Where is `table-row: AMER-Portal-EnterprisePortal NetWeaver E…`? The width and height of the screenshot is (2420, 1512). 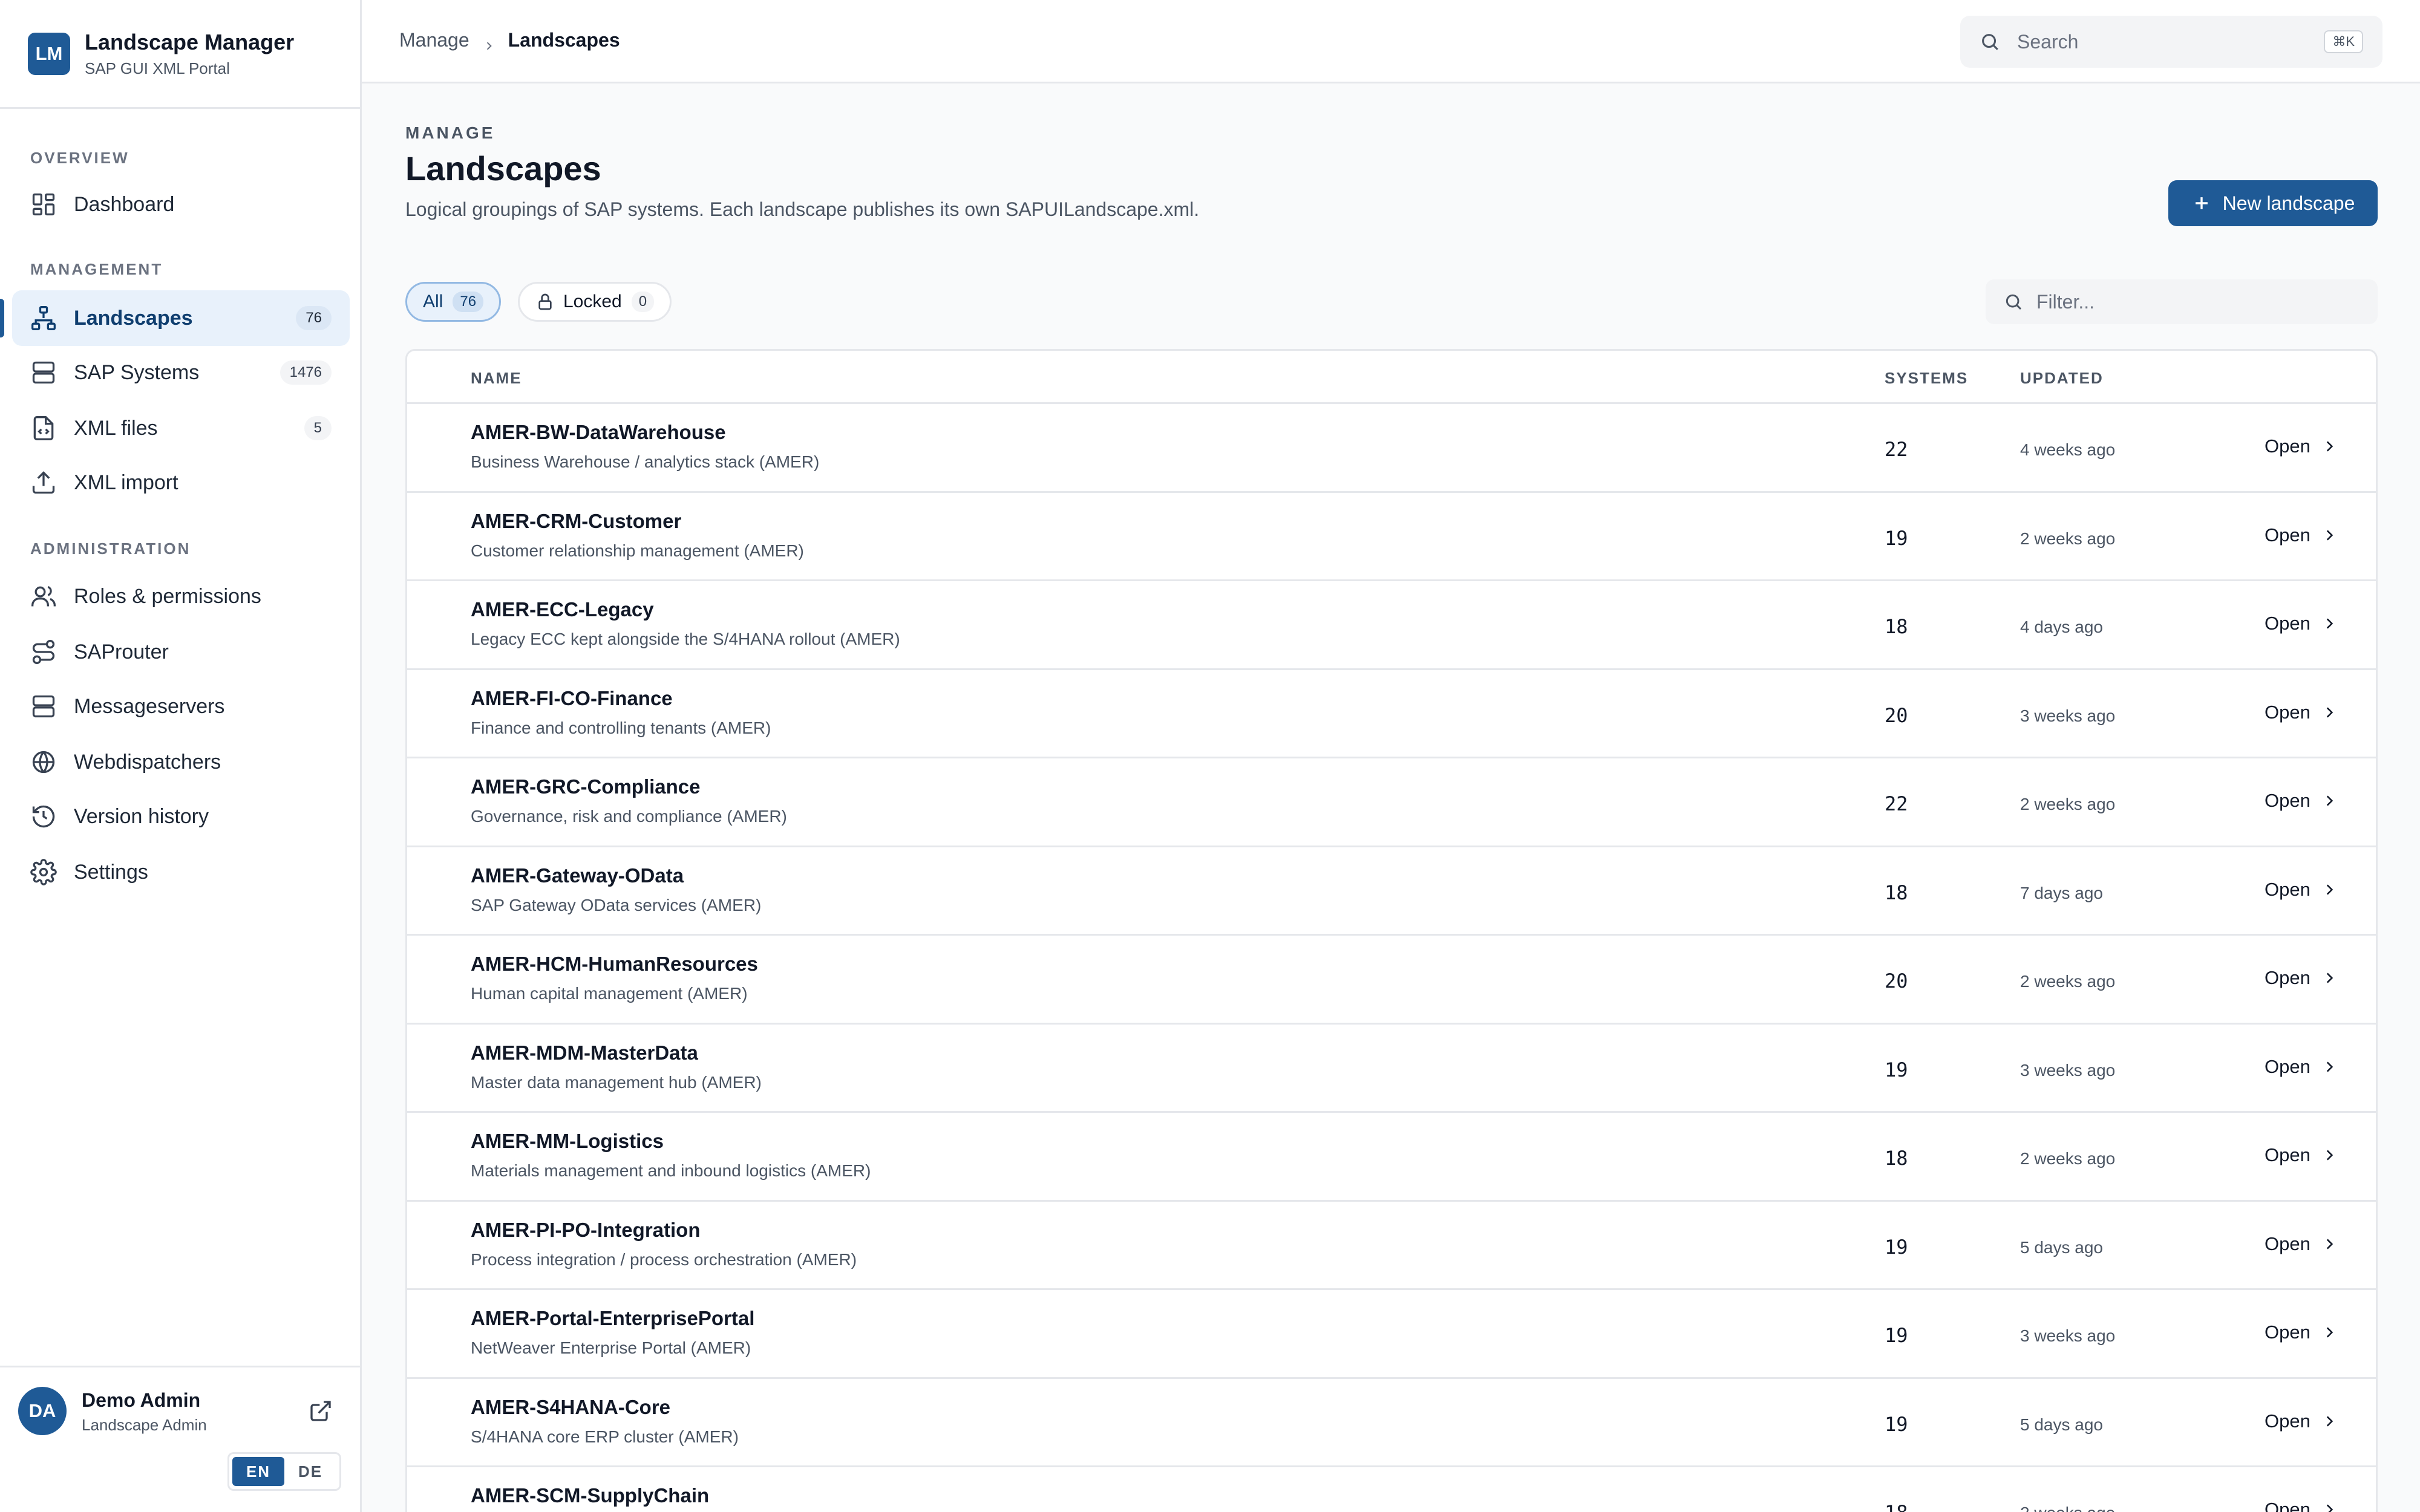 table-row: AMER-Portal-EnterprisePortal NetWeaver E… is located at coordinates (1391, 1335).